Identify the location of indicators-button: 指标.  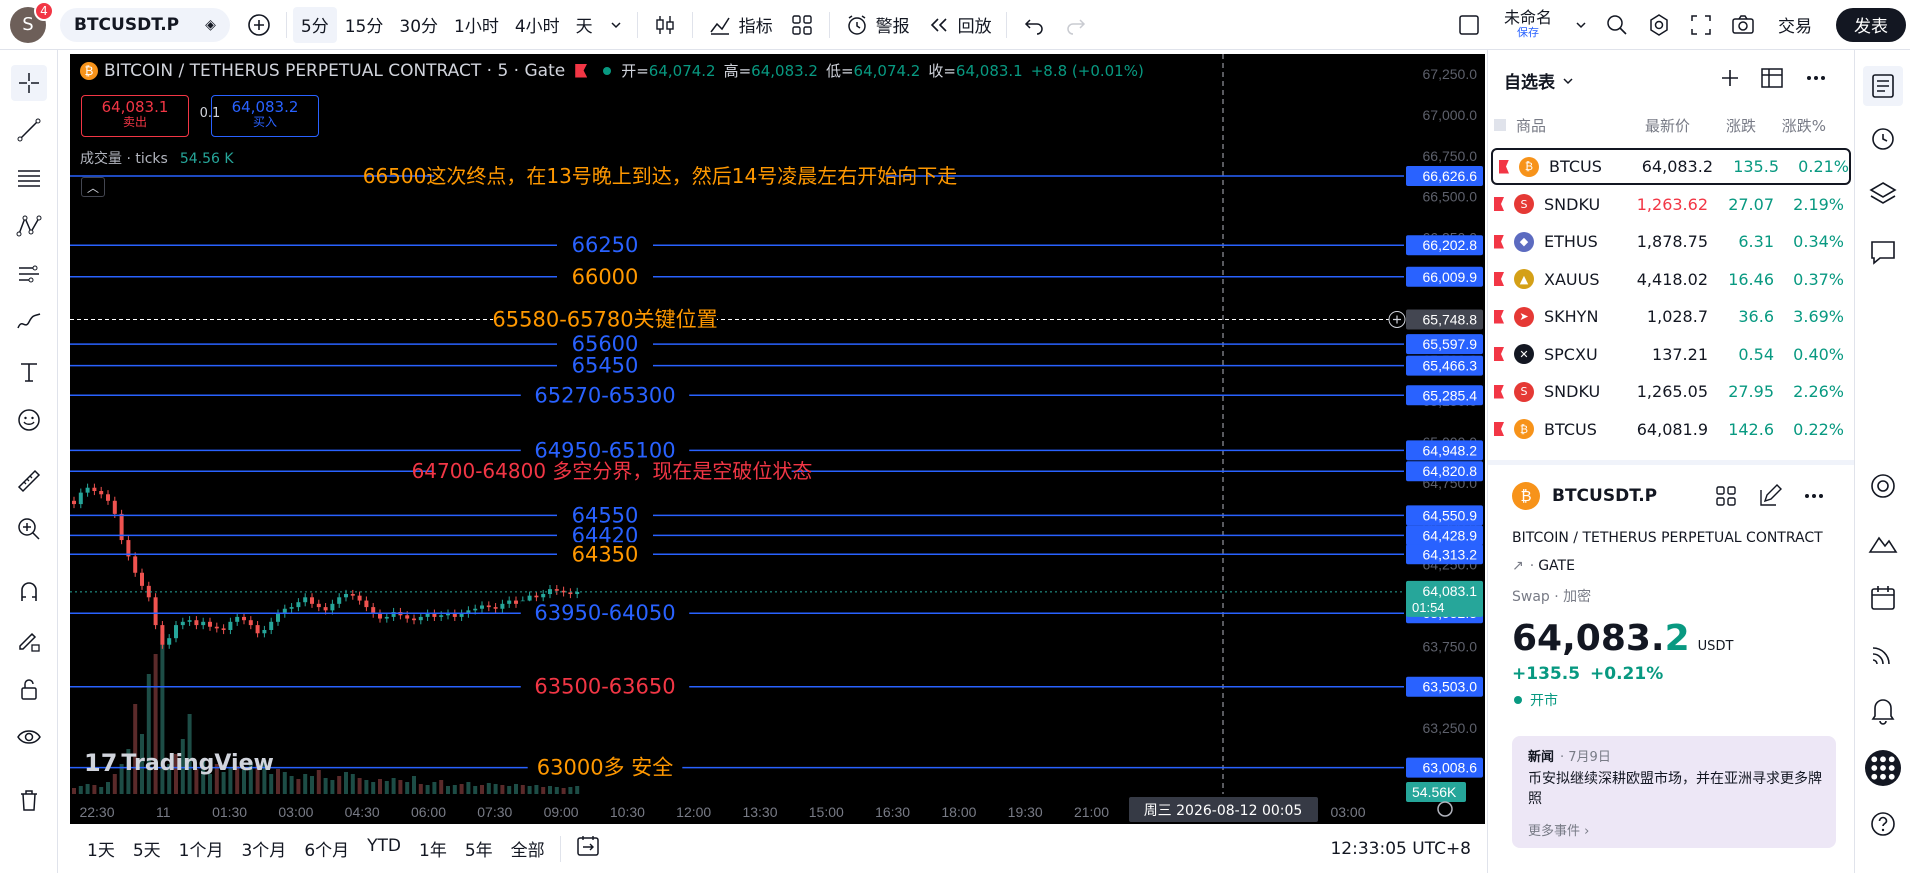
(740, 25).